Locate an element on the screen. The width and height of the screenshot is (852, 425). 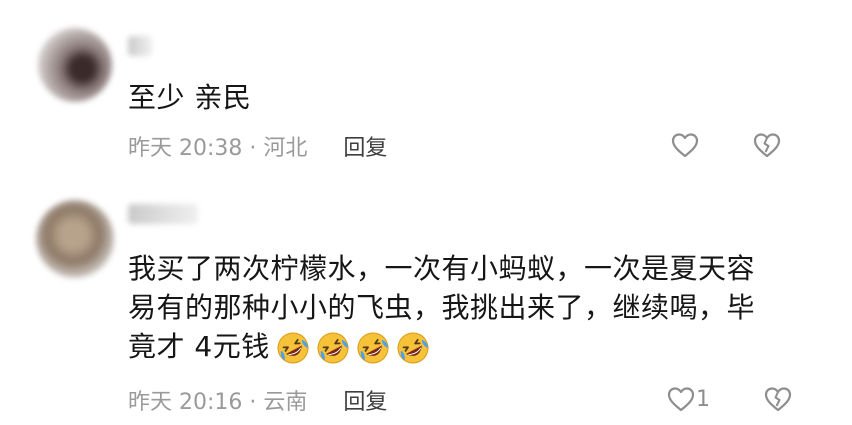
like-button: 1 is located at coordinates (688, 399).